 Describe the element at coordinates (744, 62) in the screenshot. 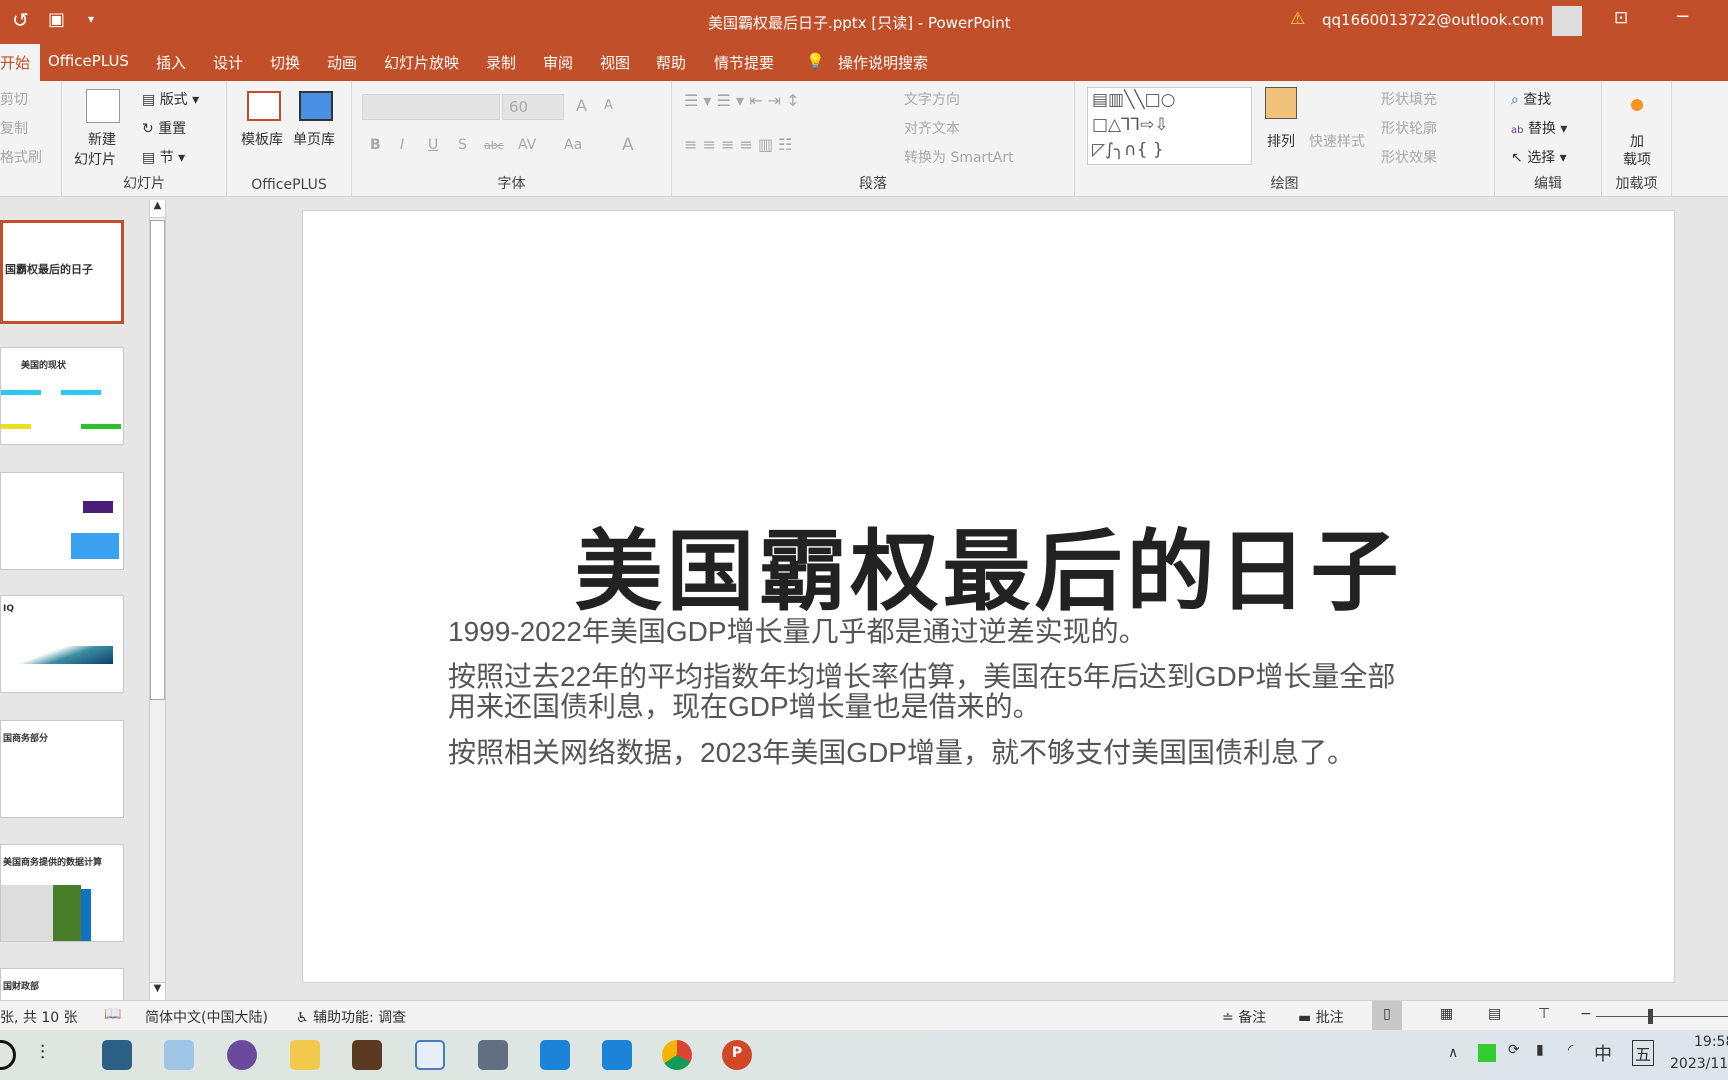

I see `tab-storyboard: 情节提要` at that location.